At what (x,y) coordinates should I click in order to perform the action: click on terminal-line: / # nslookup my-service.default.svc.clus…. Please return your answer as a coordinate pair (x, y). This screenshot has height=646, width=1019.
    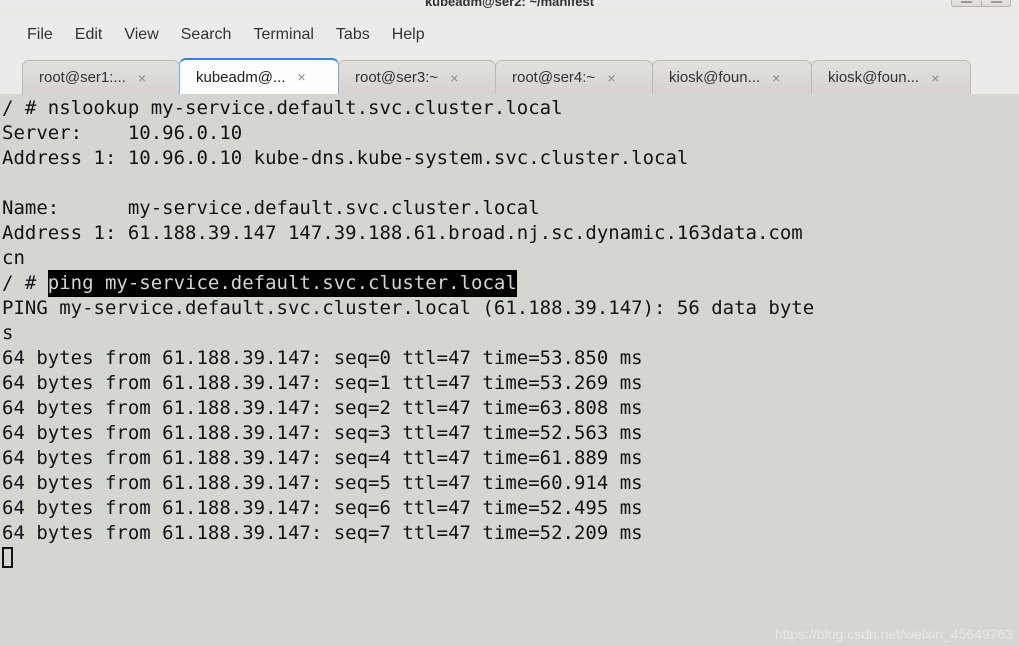
    Looking at the image, I should click on (282, 108).